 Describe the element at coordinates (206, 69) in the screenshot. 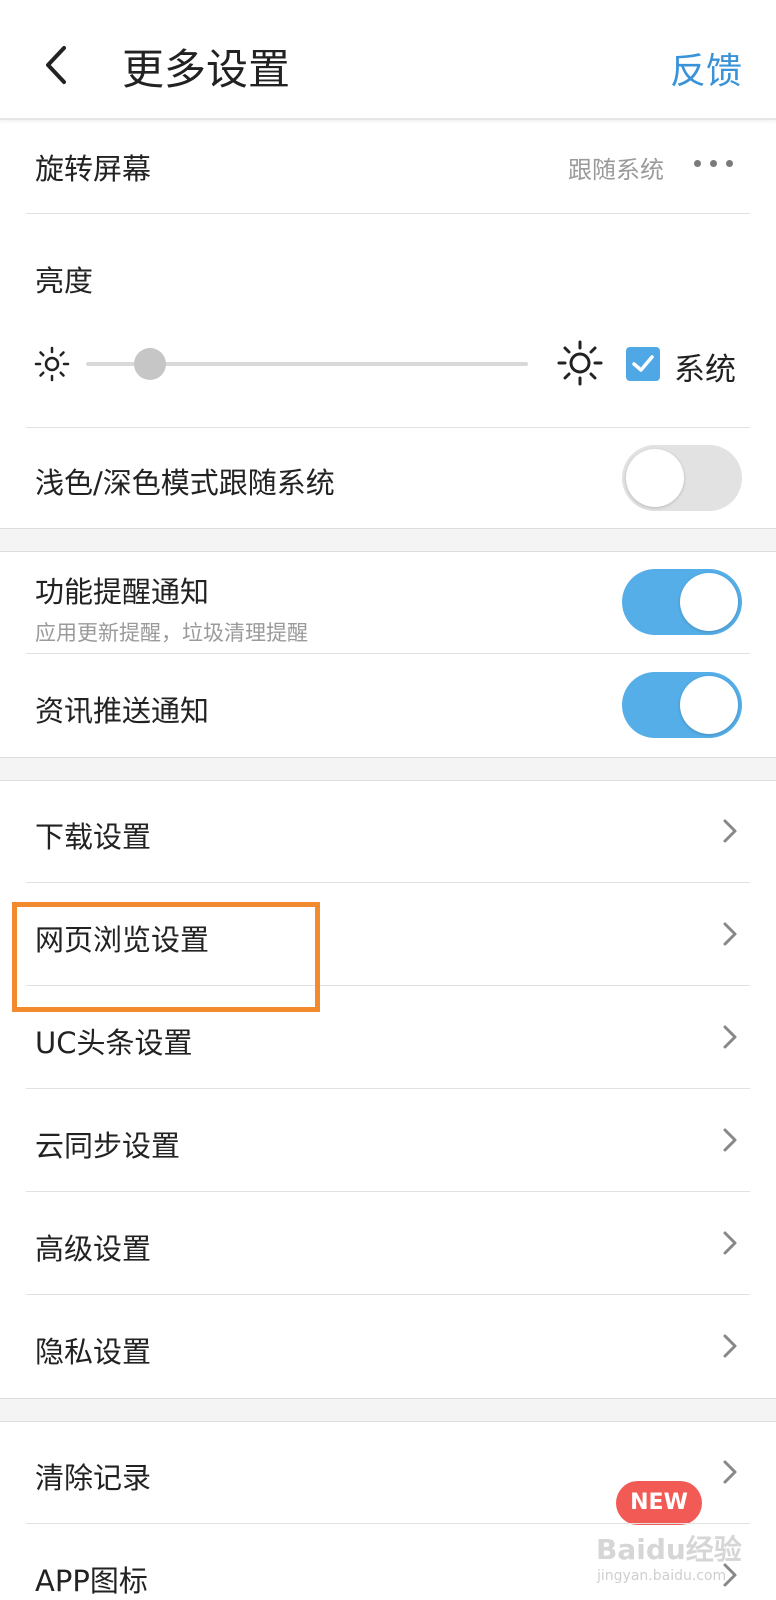

I see `page-title: 更多设置` at that location.